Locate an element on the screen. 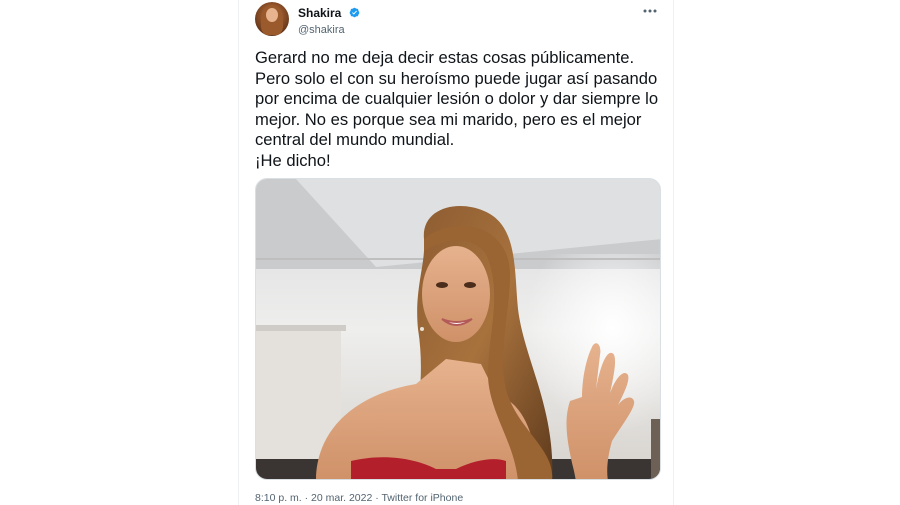  display-name: Shakira is located at coordinates (319, 13).